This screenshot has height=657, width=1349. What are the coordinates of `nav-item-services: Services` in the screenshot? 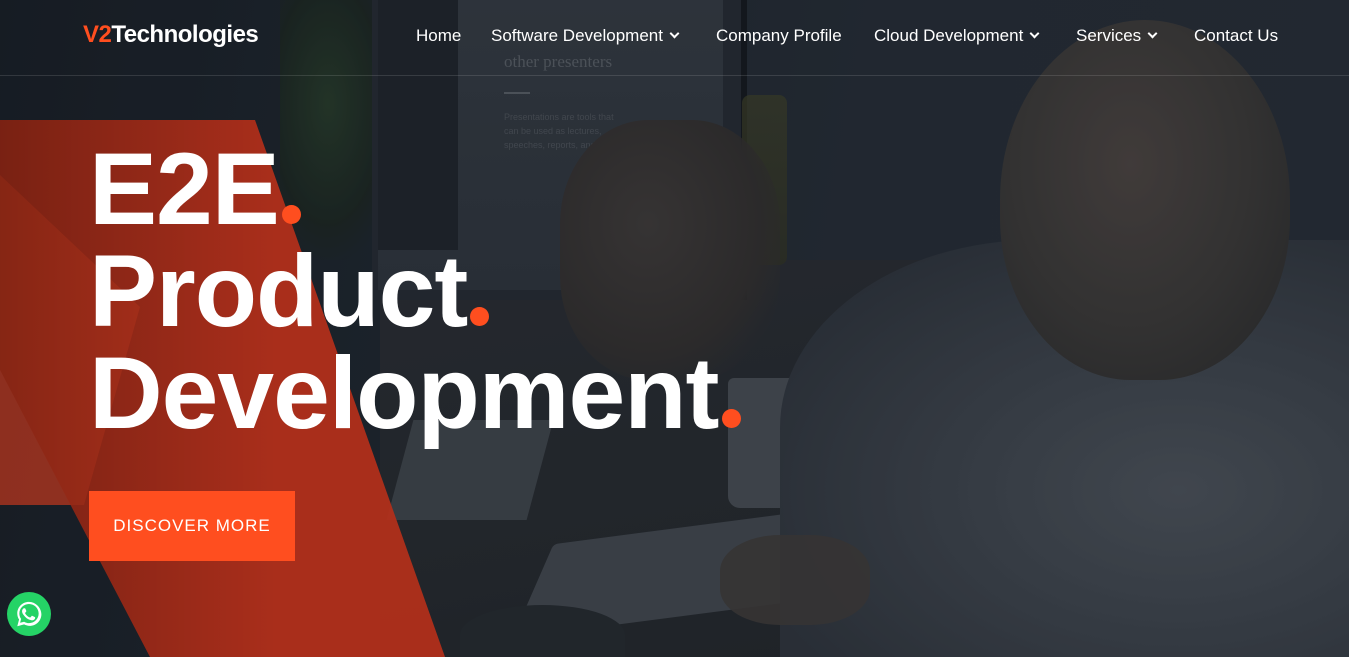 It's located at (1117, 36).